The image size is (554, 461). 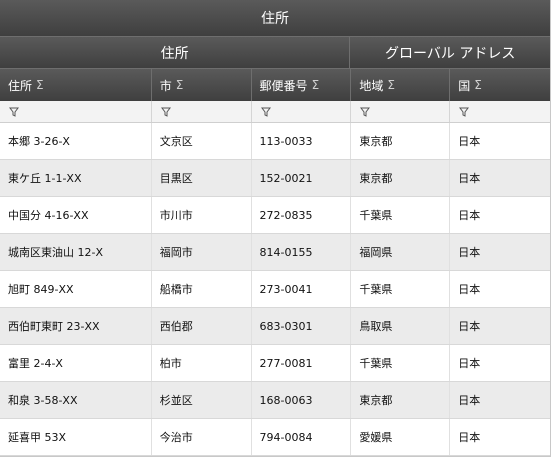 What do you see at coordinates (76, 85) in the screenshot?
I see `column-header-address: 住所 Σ` at bounding box center [76, 85].